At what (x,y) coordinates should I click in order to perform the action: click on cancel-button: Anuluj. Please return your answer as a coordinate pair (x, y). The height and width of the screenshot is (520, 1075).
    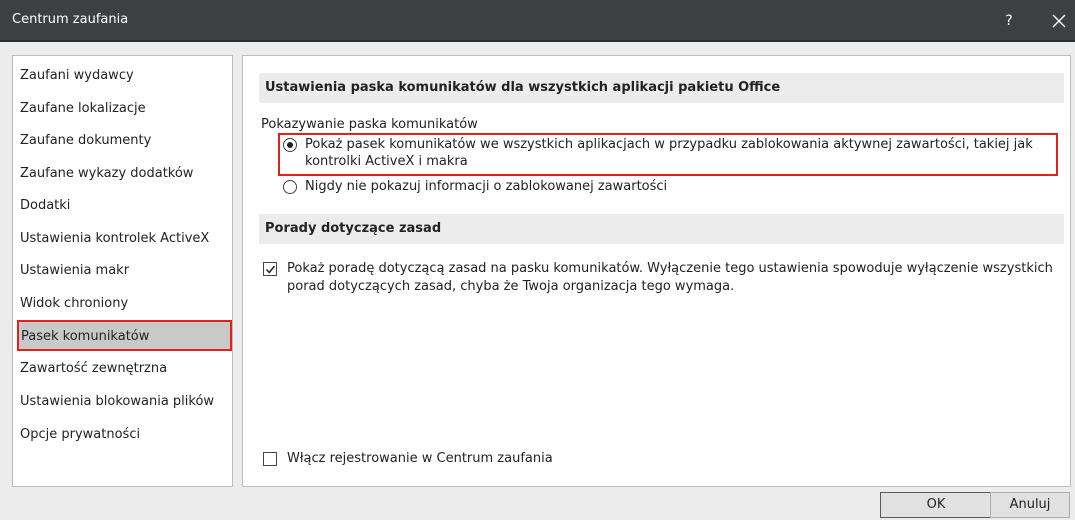
    Looking at the image, I should click on (1030, 505).